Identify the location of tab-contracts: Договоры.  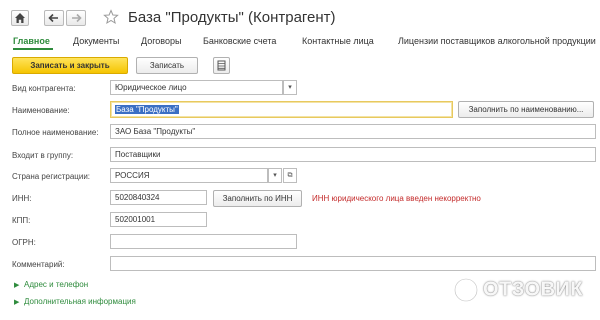
(161, 41).